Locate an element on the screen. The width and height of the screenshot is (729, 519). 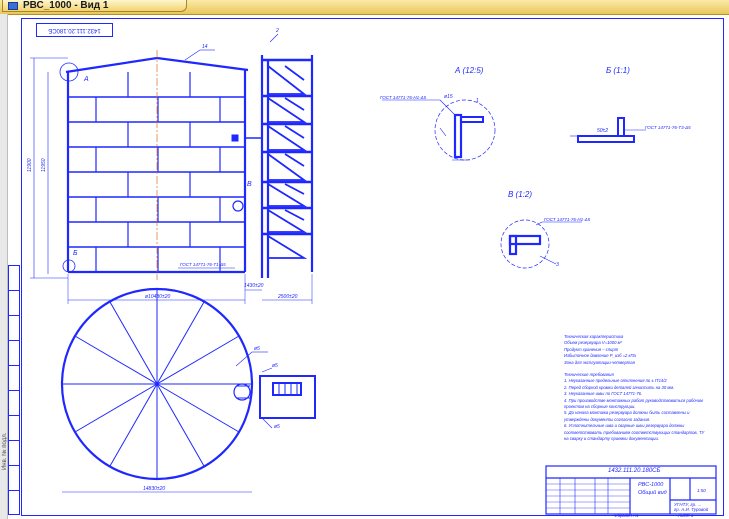
plan-label-1: ø5 is located at coordinates (257, 349).